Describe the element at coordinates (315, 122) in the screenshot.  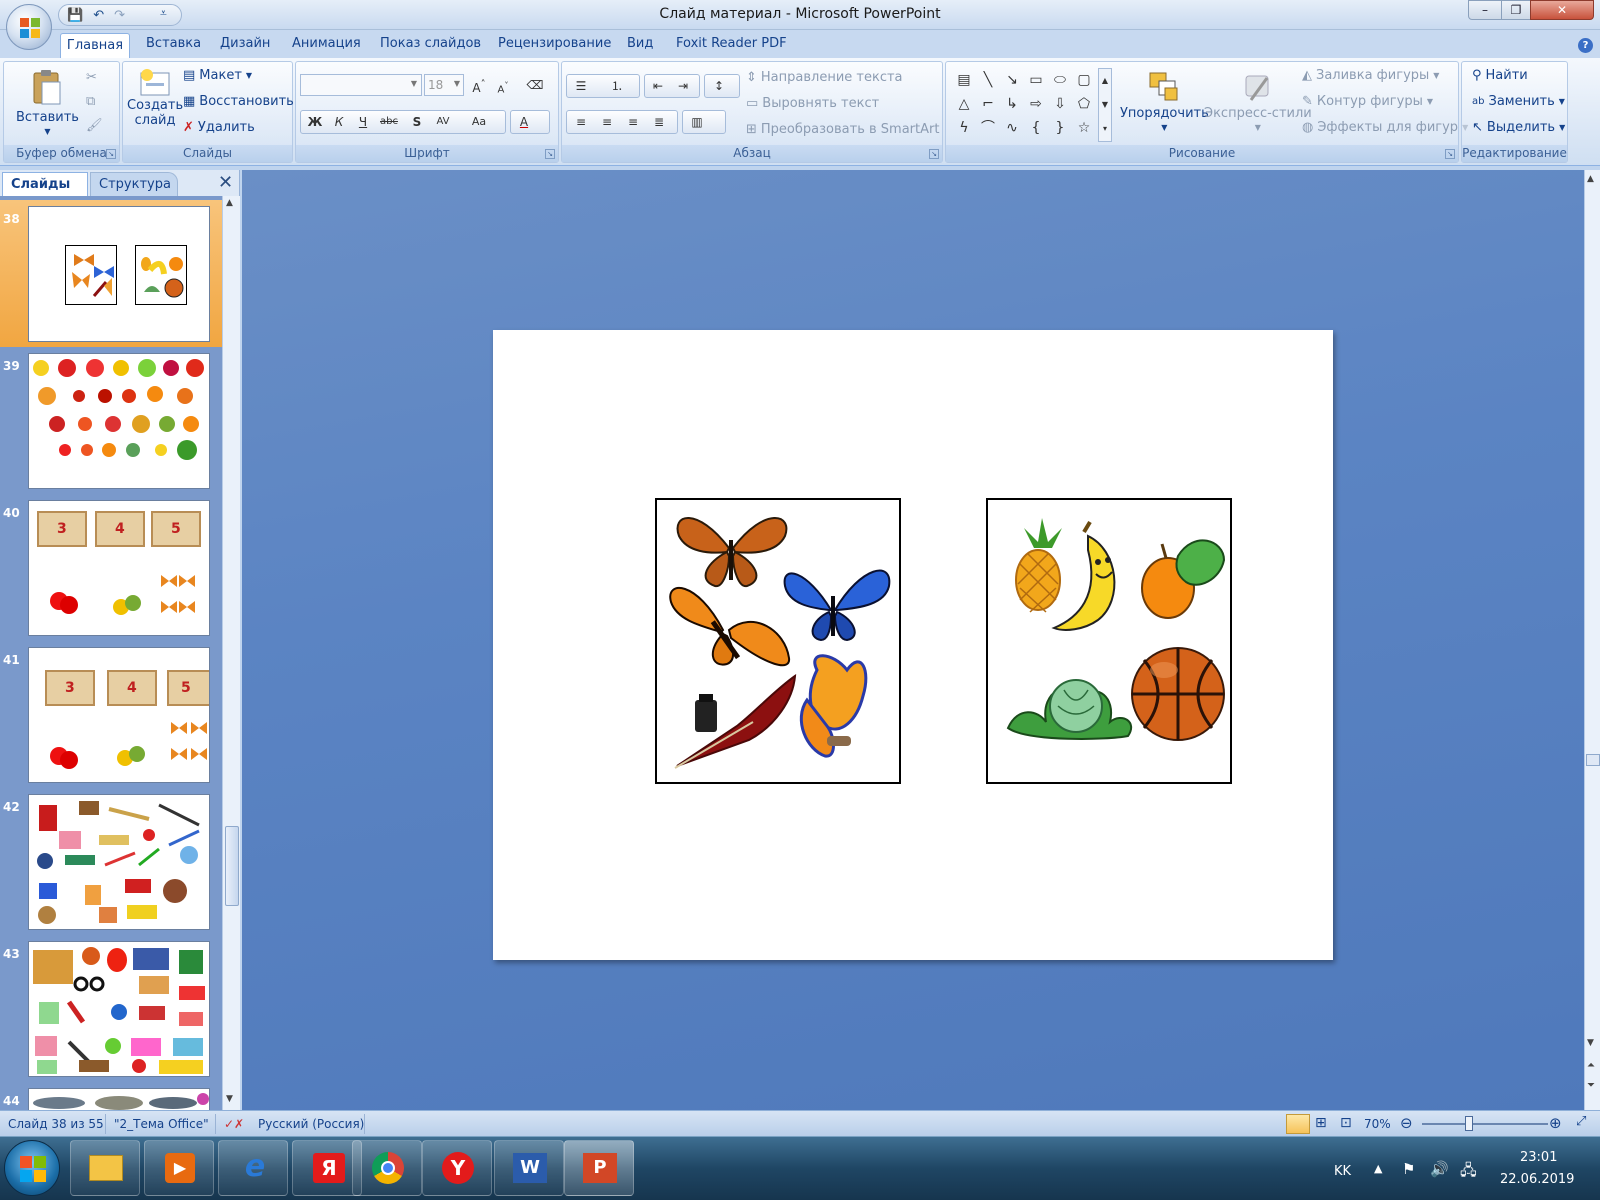
I see `bold-button: Ж` at that location.